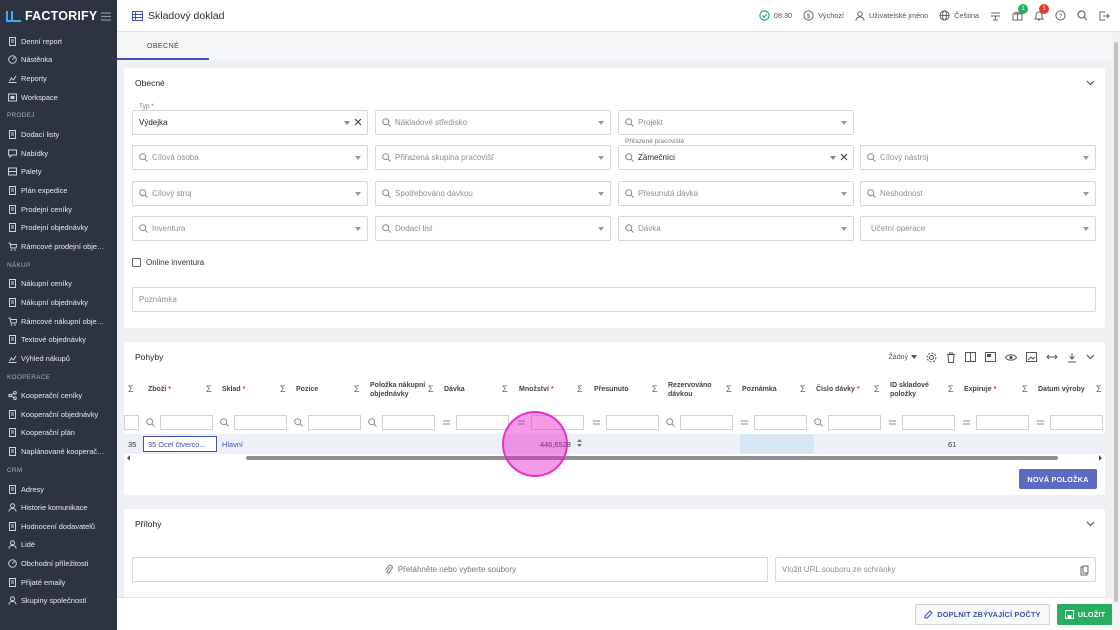 The image size is (1120, 630). Describe the element at coordinates (547, 390) in the screenshot. I see `column-header: Množství *` at that location.